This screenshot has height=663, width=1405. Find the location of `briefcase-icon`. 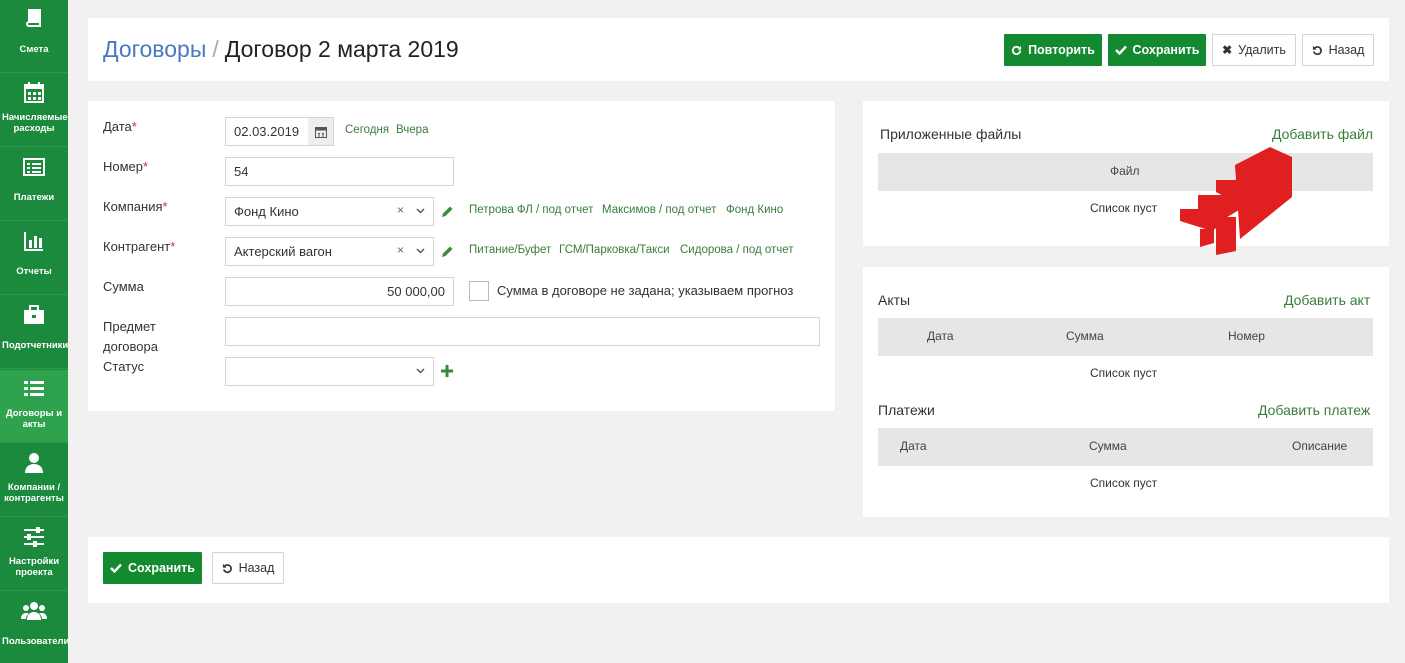

briefcase-icon is located at coordinates (34, 315).